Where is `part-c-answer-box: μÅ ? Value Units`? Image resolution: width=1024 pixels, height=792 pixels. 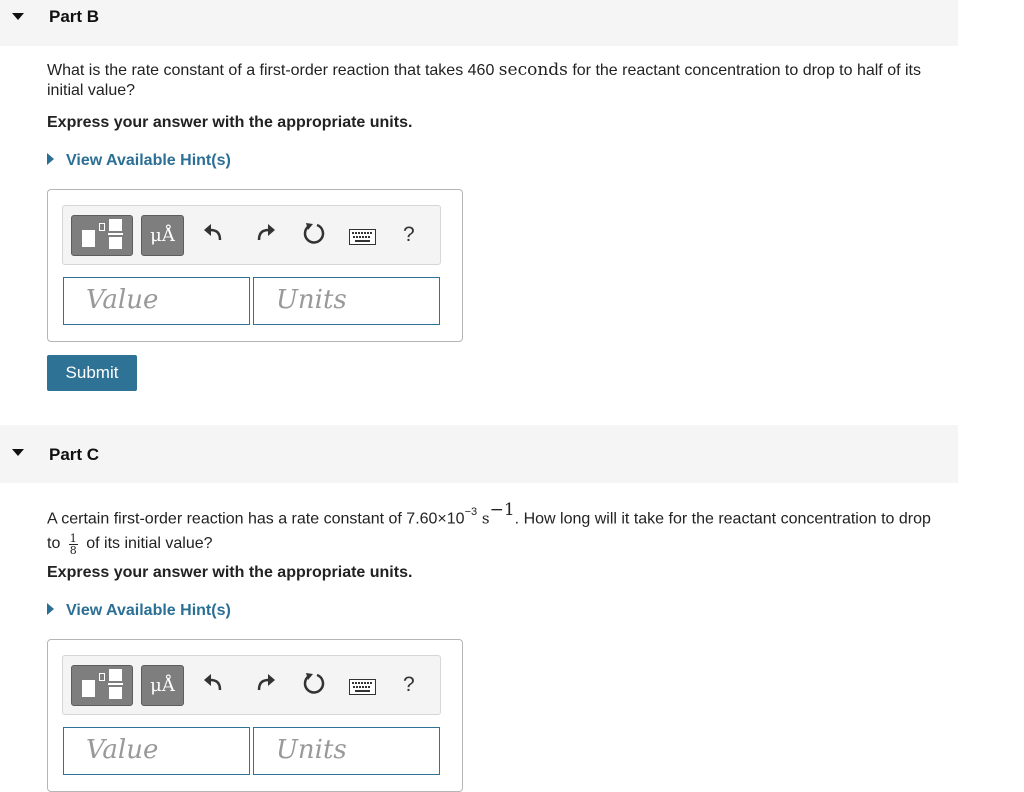
part-c-answer-box: μÅ ? Value Units is located at coordinates (255, 715).